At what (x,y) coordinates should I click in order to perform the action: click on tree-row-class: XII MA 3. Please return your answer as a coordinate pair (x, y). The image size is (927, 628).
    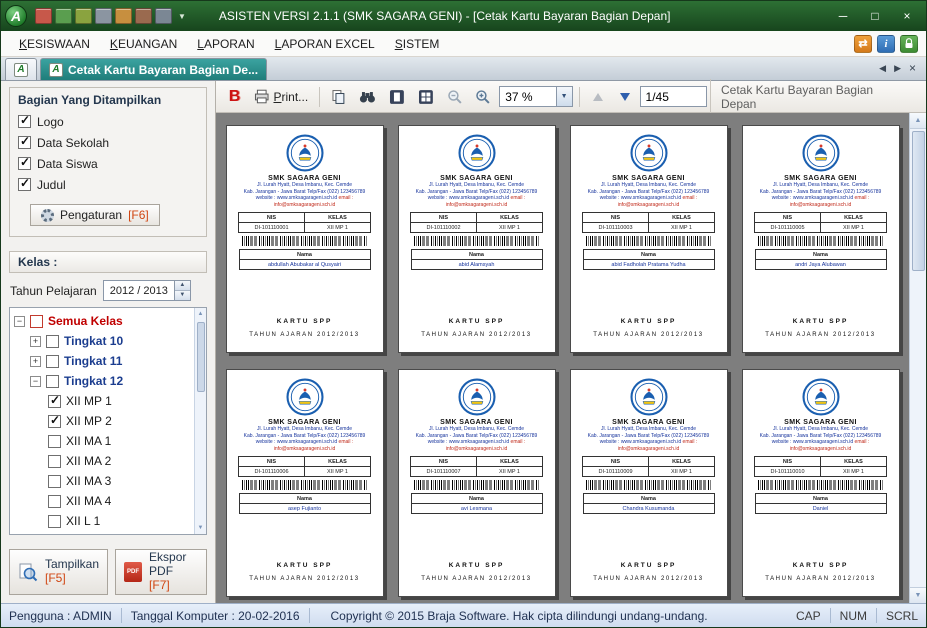
    Looking at the image, I should click on (120, 481).